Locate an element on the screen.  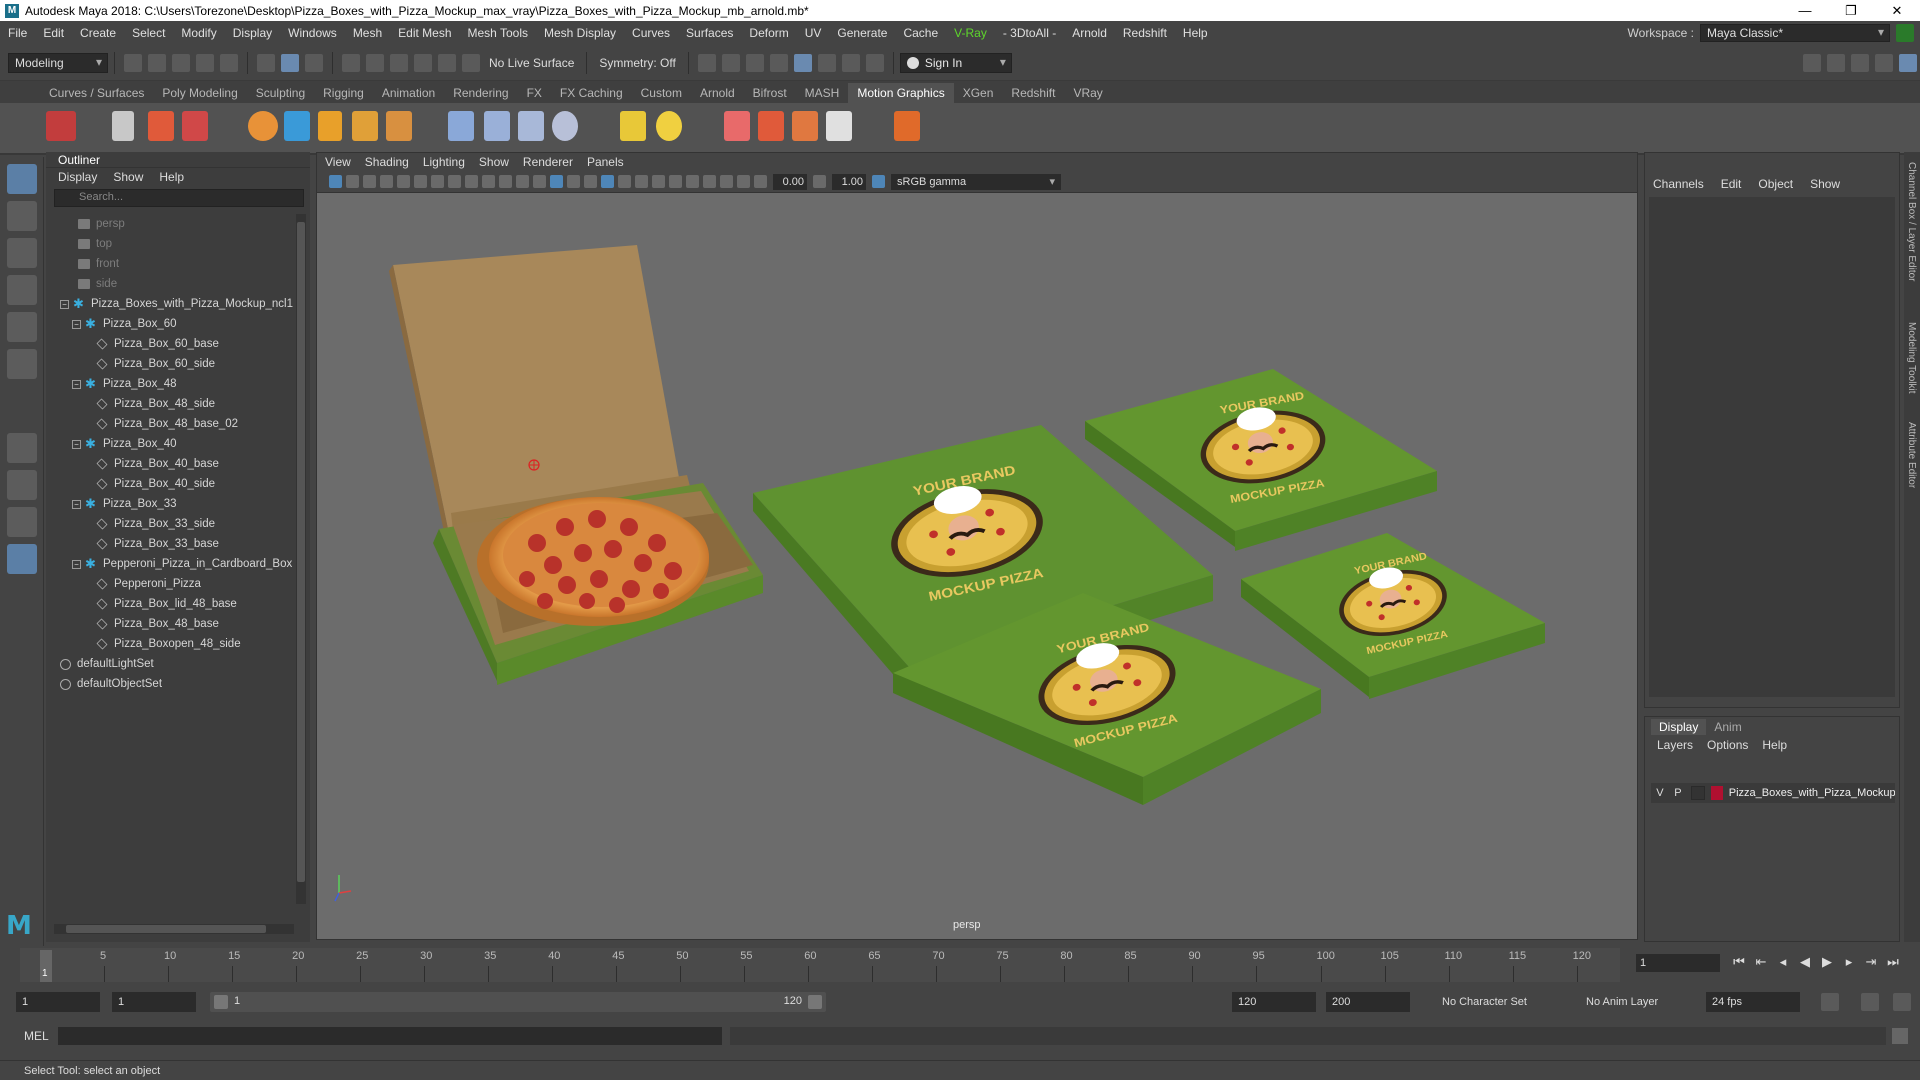
isolate-select-icon is located at coordinates (709, 181).